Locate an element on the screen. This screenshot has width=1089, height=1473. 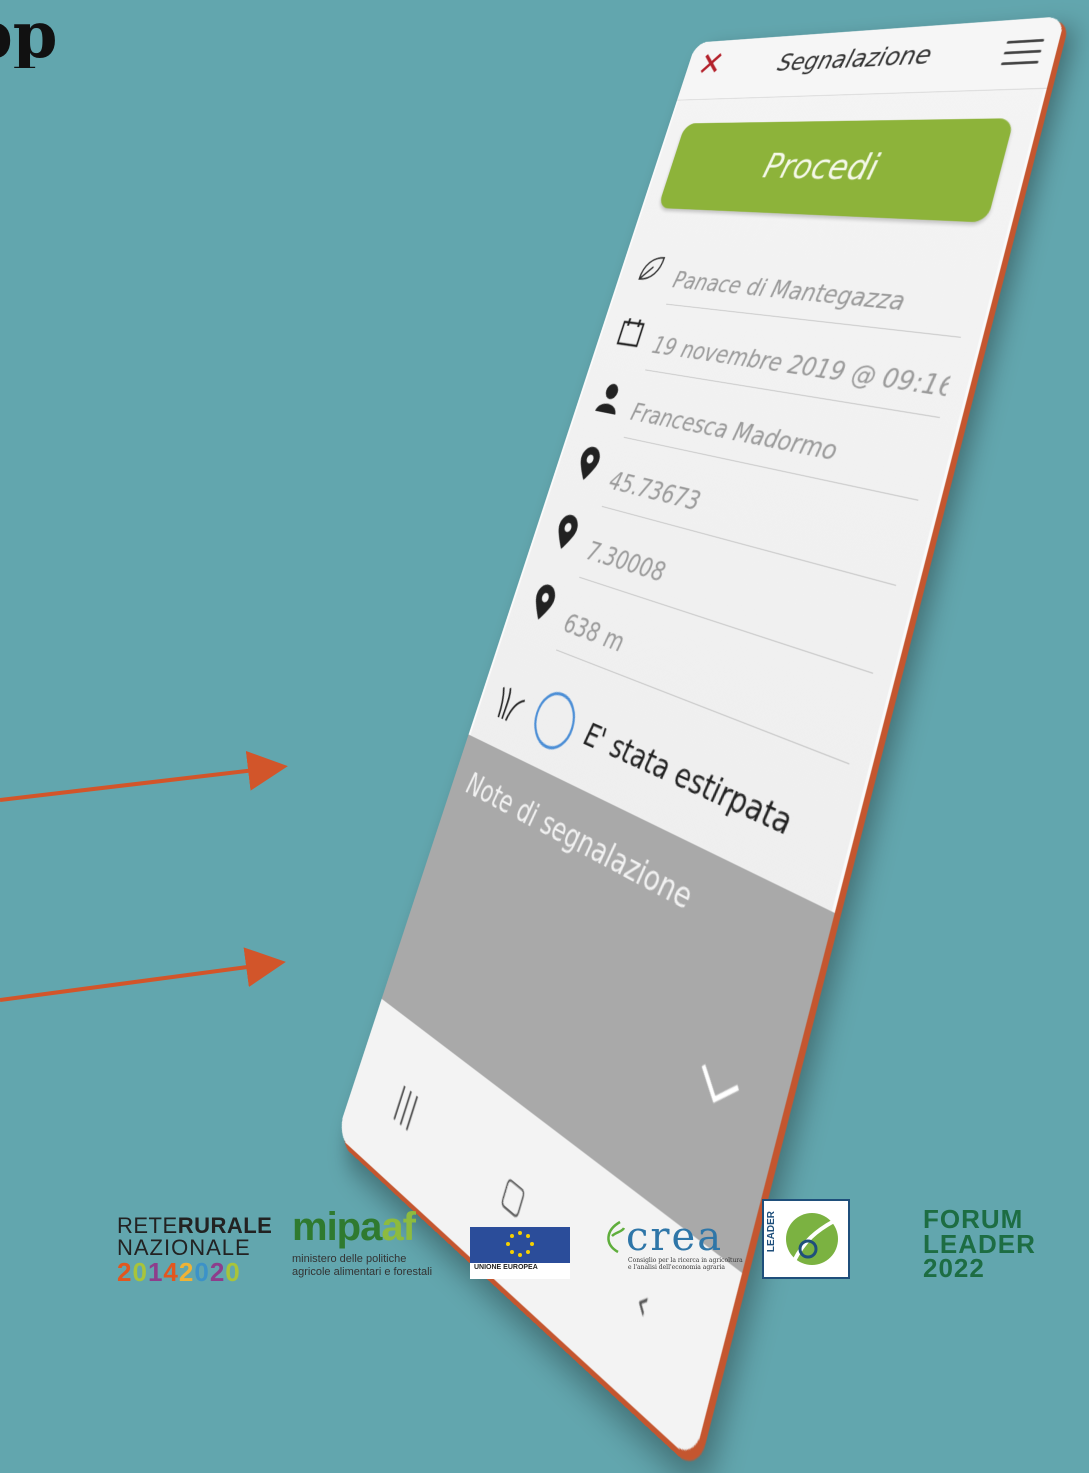
rete-rurale-logo: RETERURALE NAZIONALE 20142020 is located at coordinates (195, 1250).